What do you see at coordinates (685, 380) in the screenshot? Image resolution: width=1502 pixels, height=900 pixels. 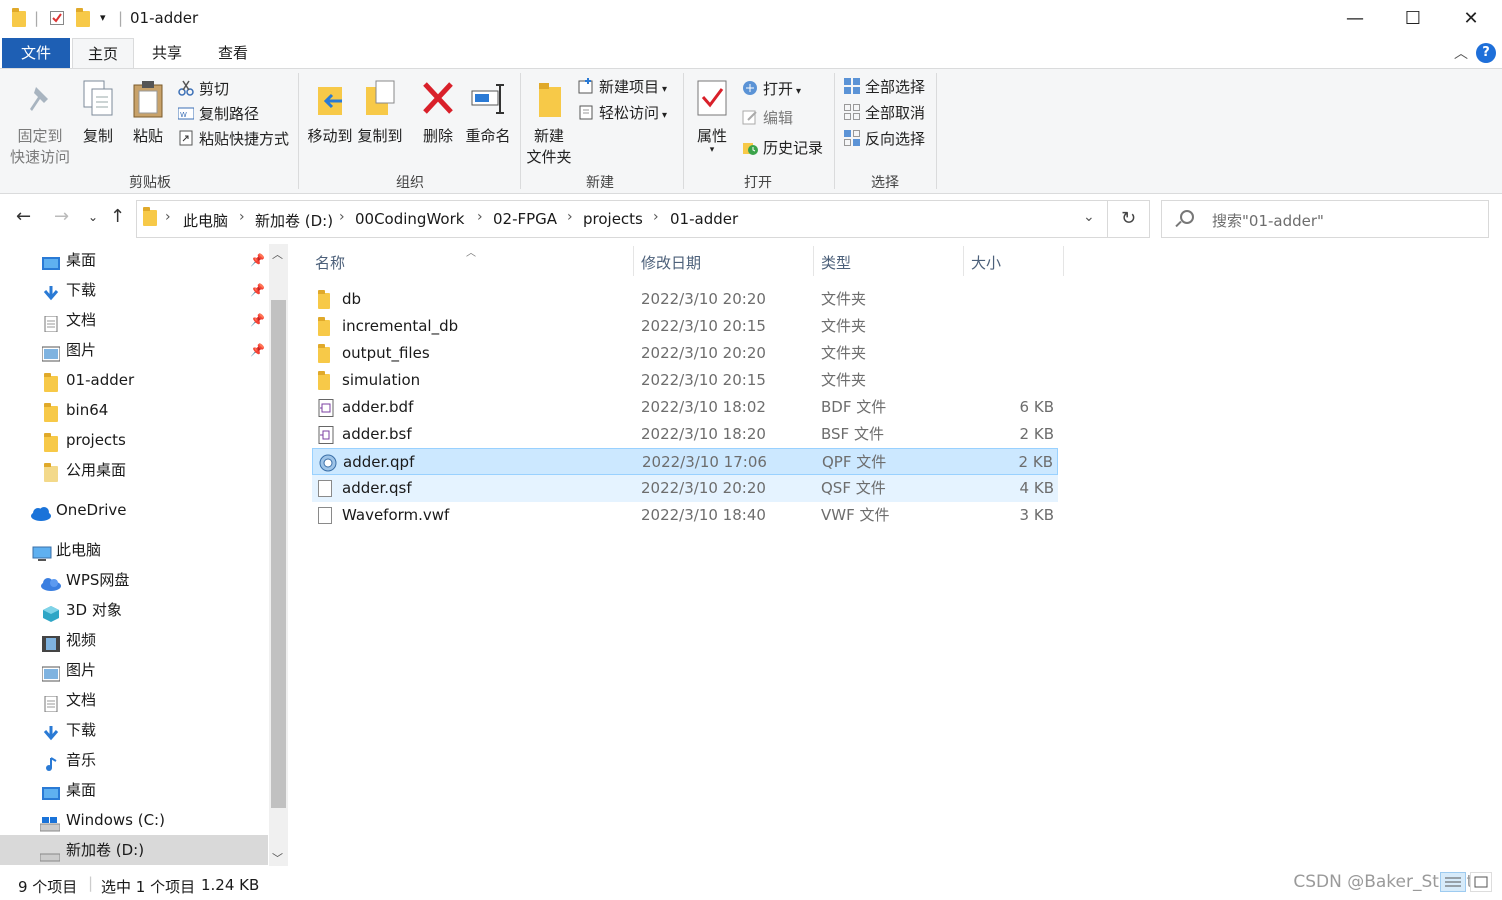 I see `file-row: simulation 2022/3/10 20:15 文件夹` at bounding box center [685, 380].